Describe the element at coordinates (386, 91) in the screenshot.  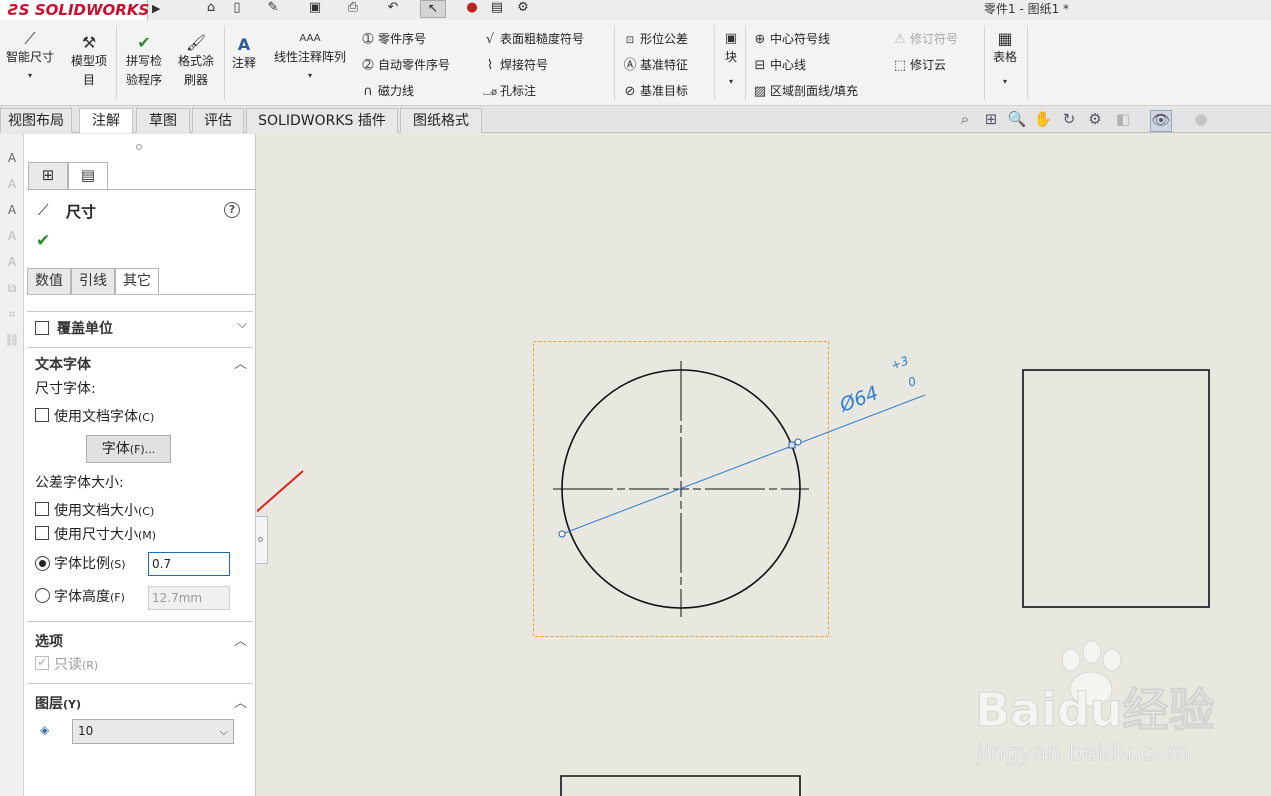
I see `magnetic-line-button: ∩ 磁力线` at that location.